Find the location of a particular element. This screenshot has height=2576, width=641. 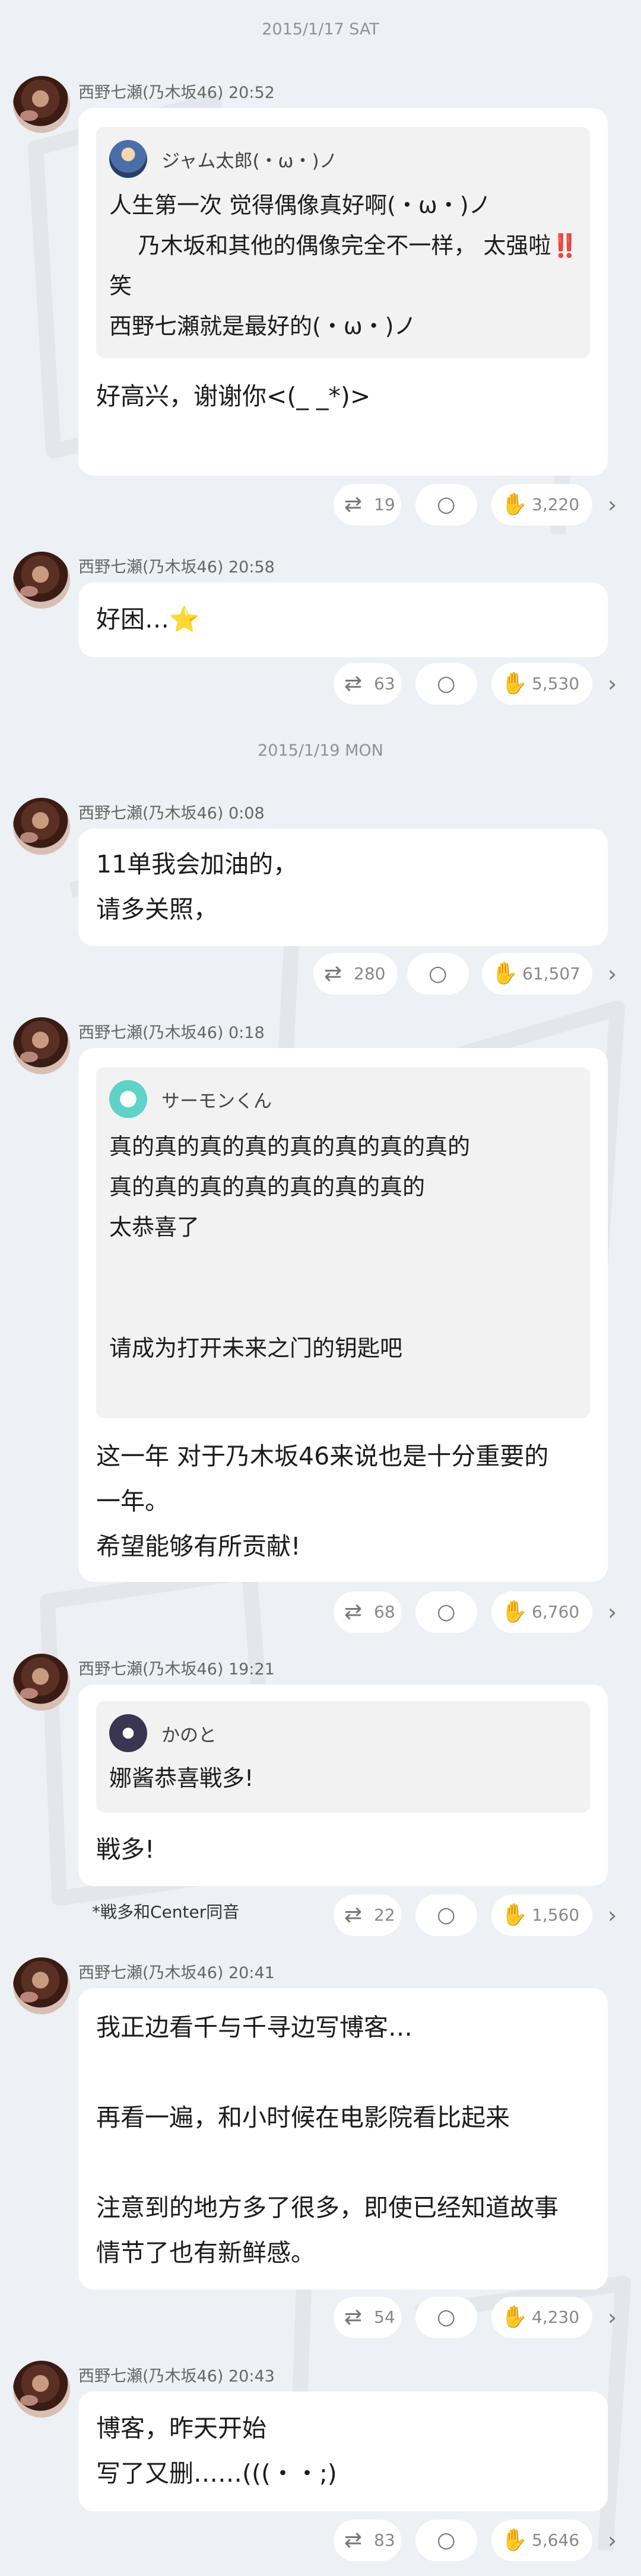

clap-button: ✋ 5,646 is located at coordinates (541, 2540).